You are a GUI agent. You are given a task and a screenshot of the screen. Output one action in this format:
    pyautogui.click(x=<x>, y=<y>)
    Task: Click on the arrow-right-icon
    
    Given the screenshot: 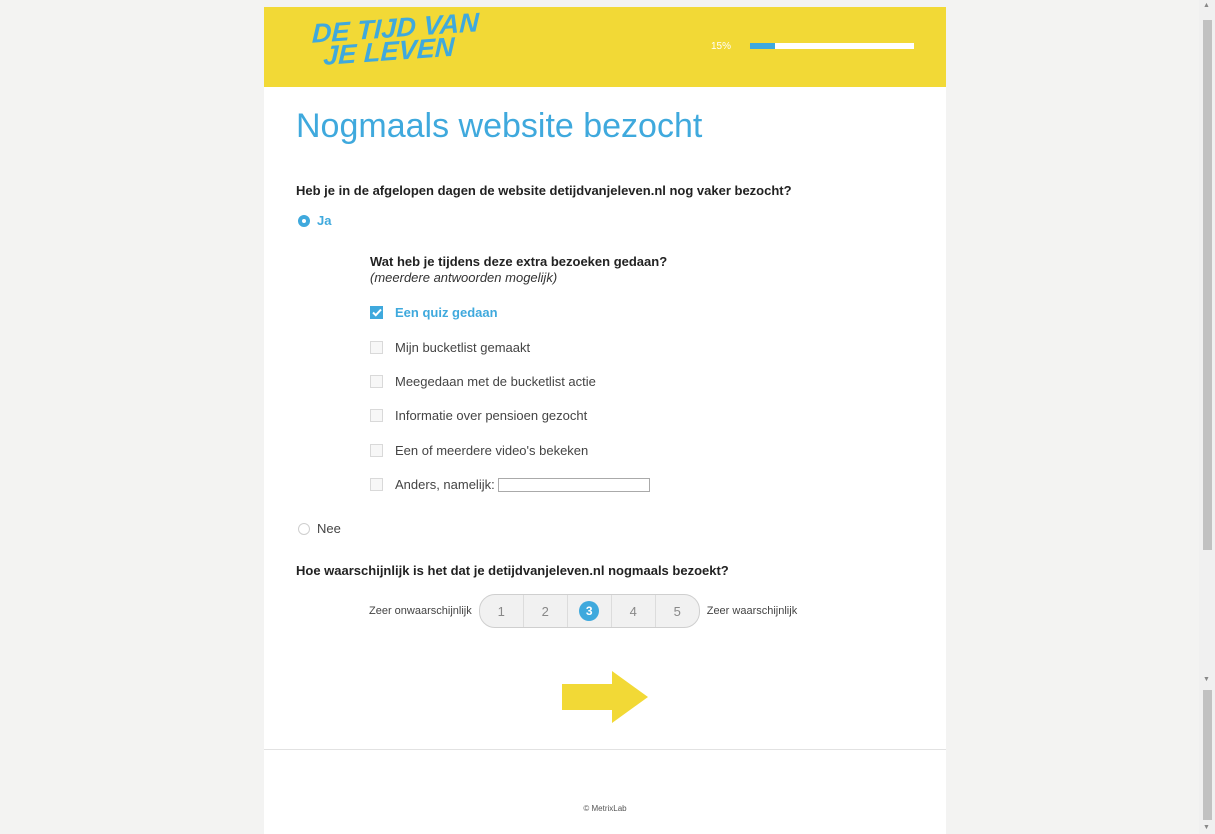 What is the action you would take?
    pyautogui.click(x=605, y=697)
    